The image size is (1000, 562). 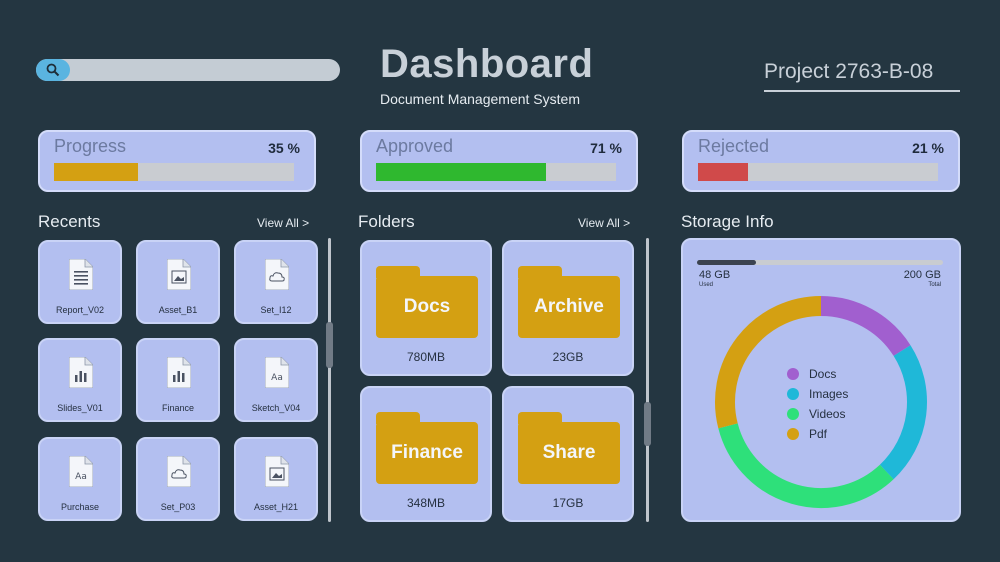 I want to click on recent-file-tile: Finance, so click(x=178, y=380).